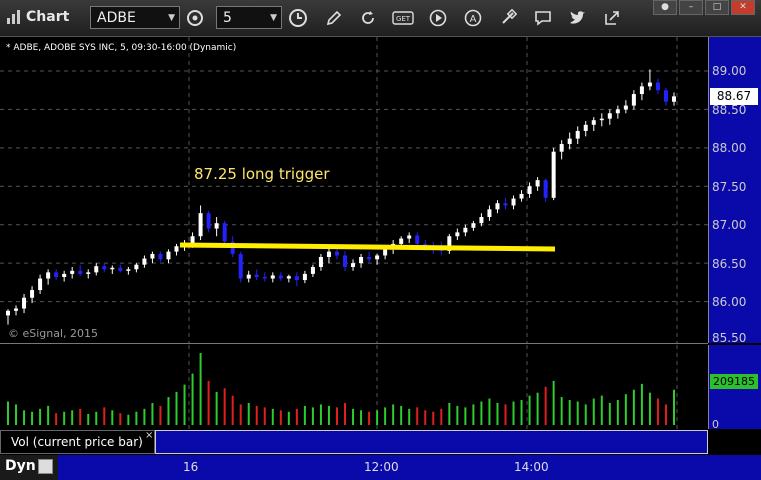 The height and width of the screenshot is (480, 761). Describe the element at coordinates (691, 7) in the screenshot. I see `minimize-icon: –` at that location.